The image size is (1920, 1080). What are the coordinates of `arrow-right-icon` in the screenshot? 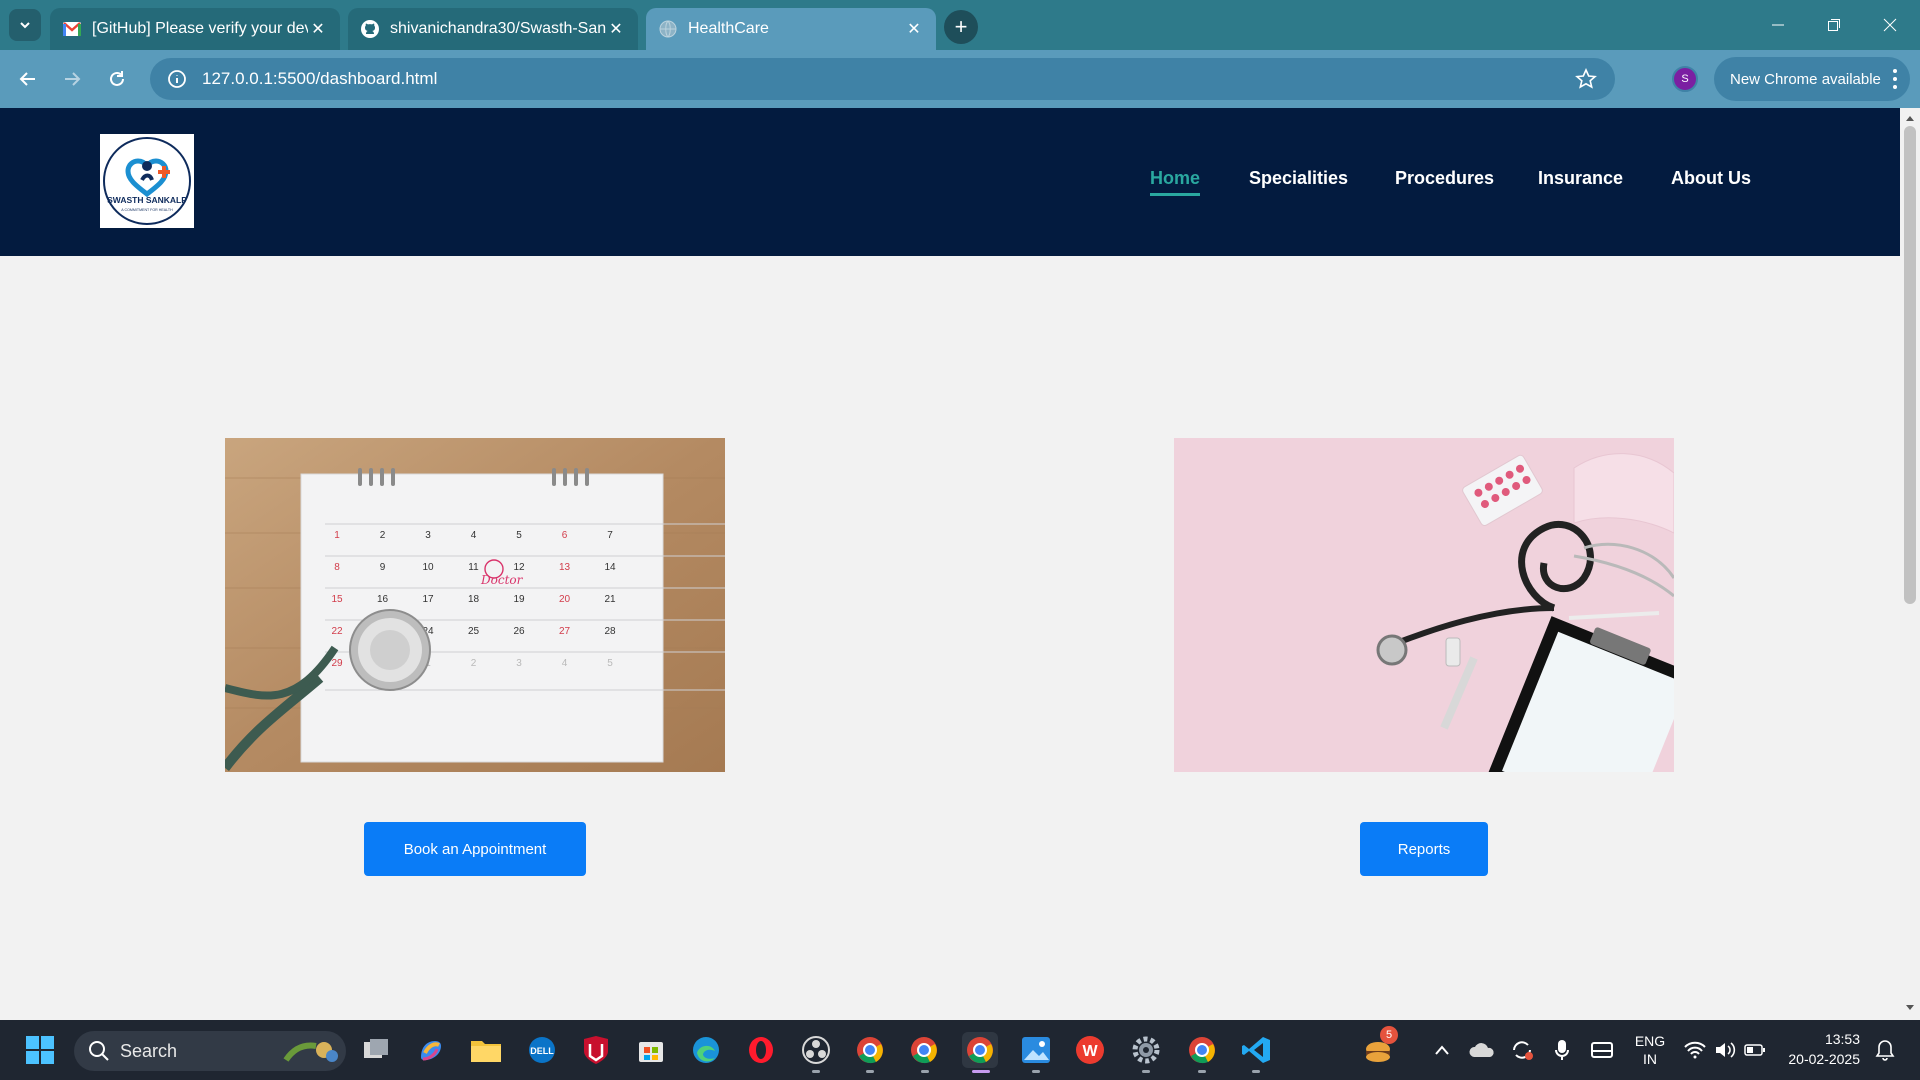 It's located at (73, 79).